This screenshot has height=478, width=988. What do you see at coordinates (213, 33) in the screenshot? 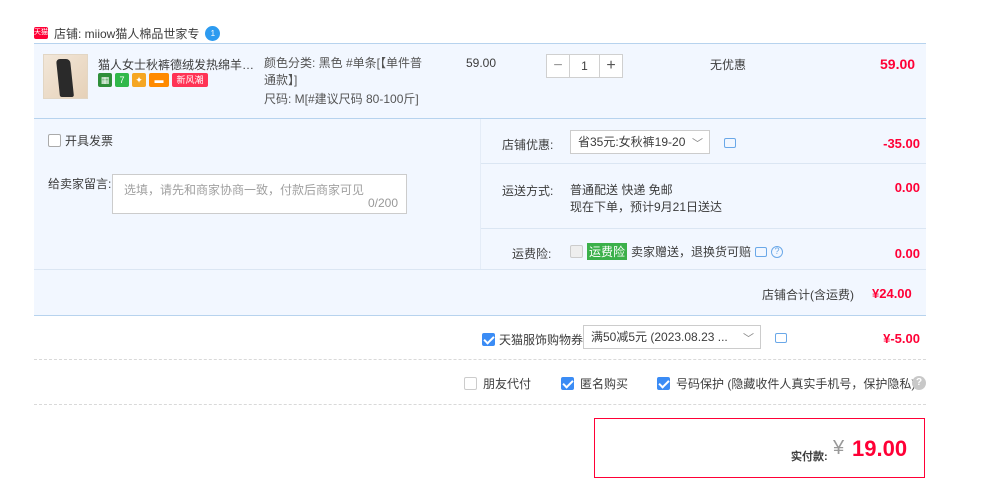
I see `wangwang-chat-icon: 1` at bounding box center [213, 33].